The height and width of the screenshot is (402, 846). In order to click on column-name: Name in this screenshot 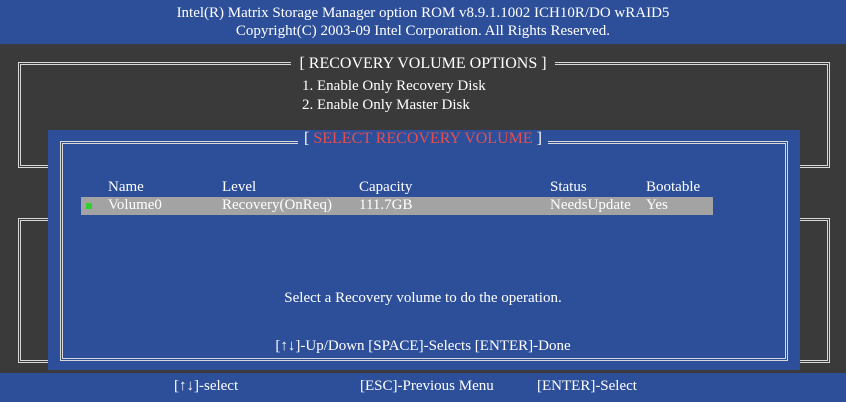, I will do `click(126, 187)`.